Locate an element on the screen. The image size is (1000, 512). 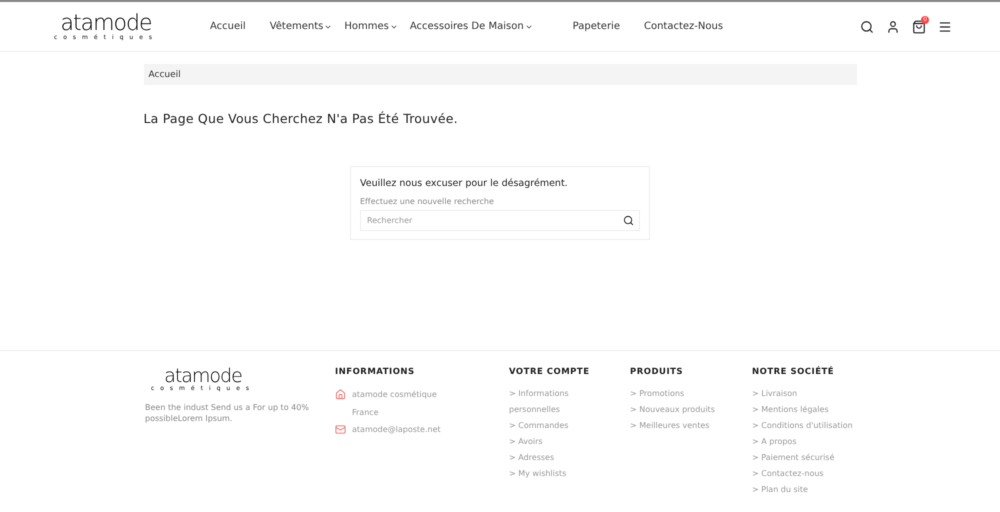
nav-link: Accessoires De Maison is located at coordinates (471, 26).